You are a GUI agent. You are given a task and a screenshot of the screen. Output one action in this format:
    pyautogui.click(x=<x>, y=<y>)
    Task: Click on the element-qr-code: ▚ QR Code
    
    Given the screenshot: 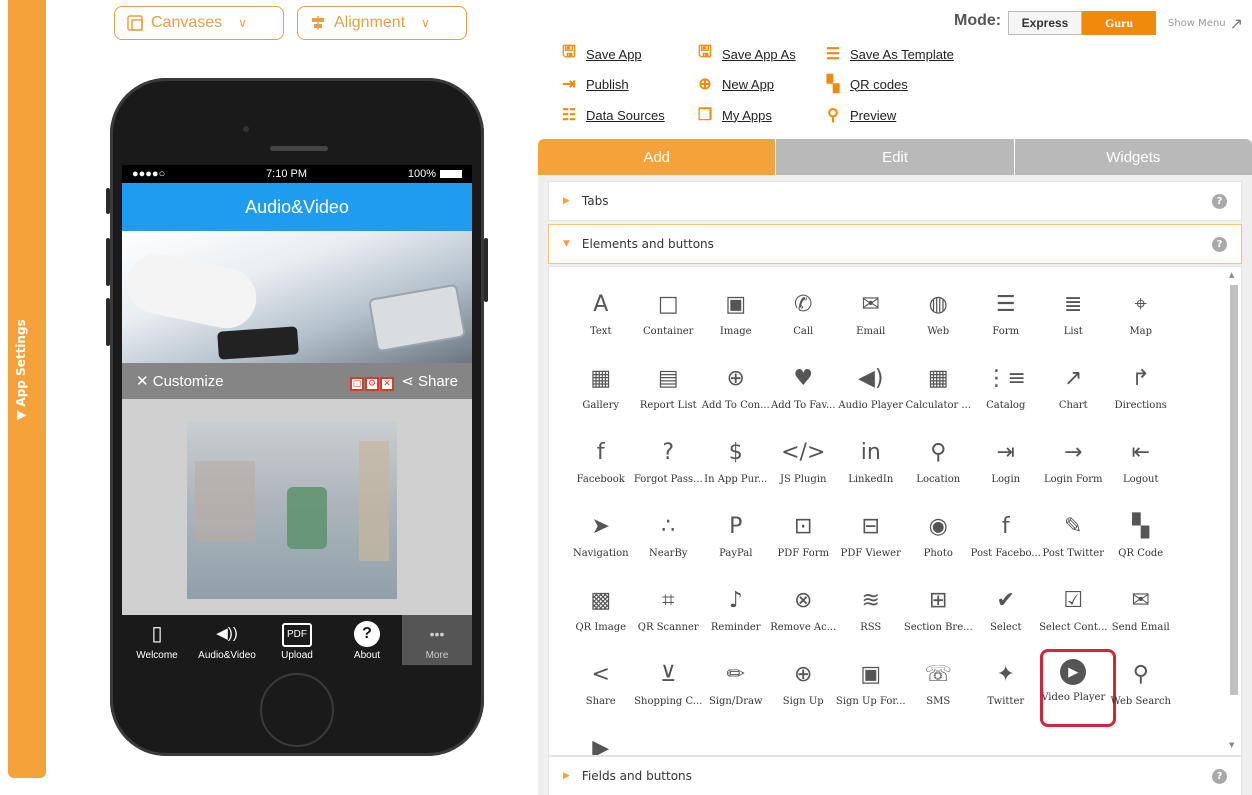 What is the action you would take?
    pyautogui.click(x=1141, y=536)
    